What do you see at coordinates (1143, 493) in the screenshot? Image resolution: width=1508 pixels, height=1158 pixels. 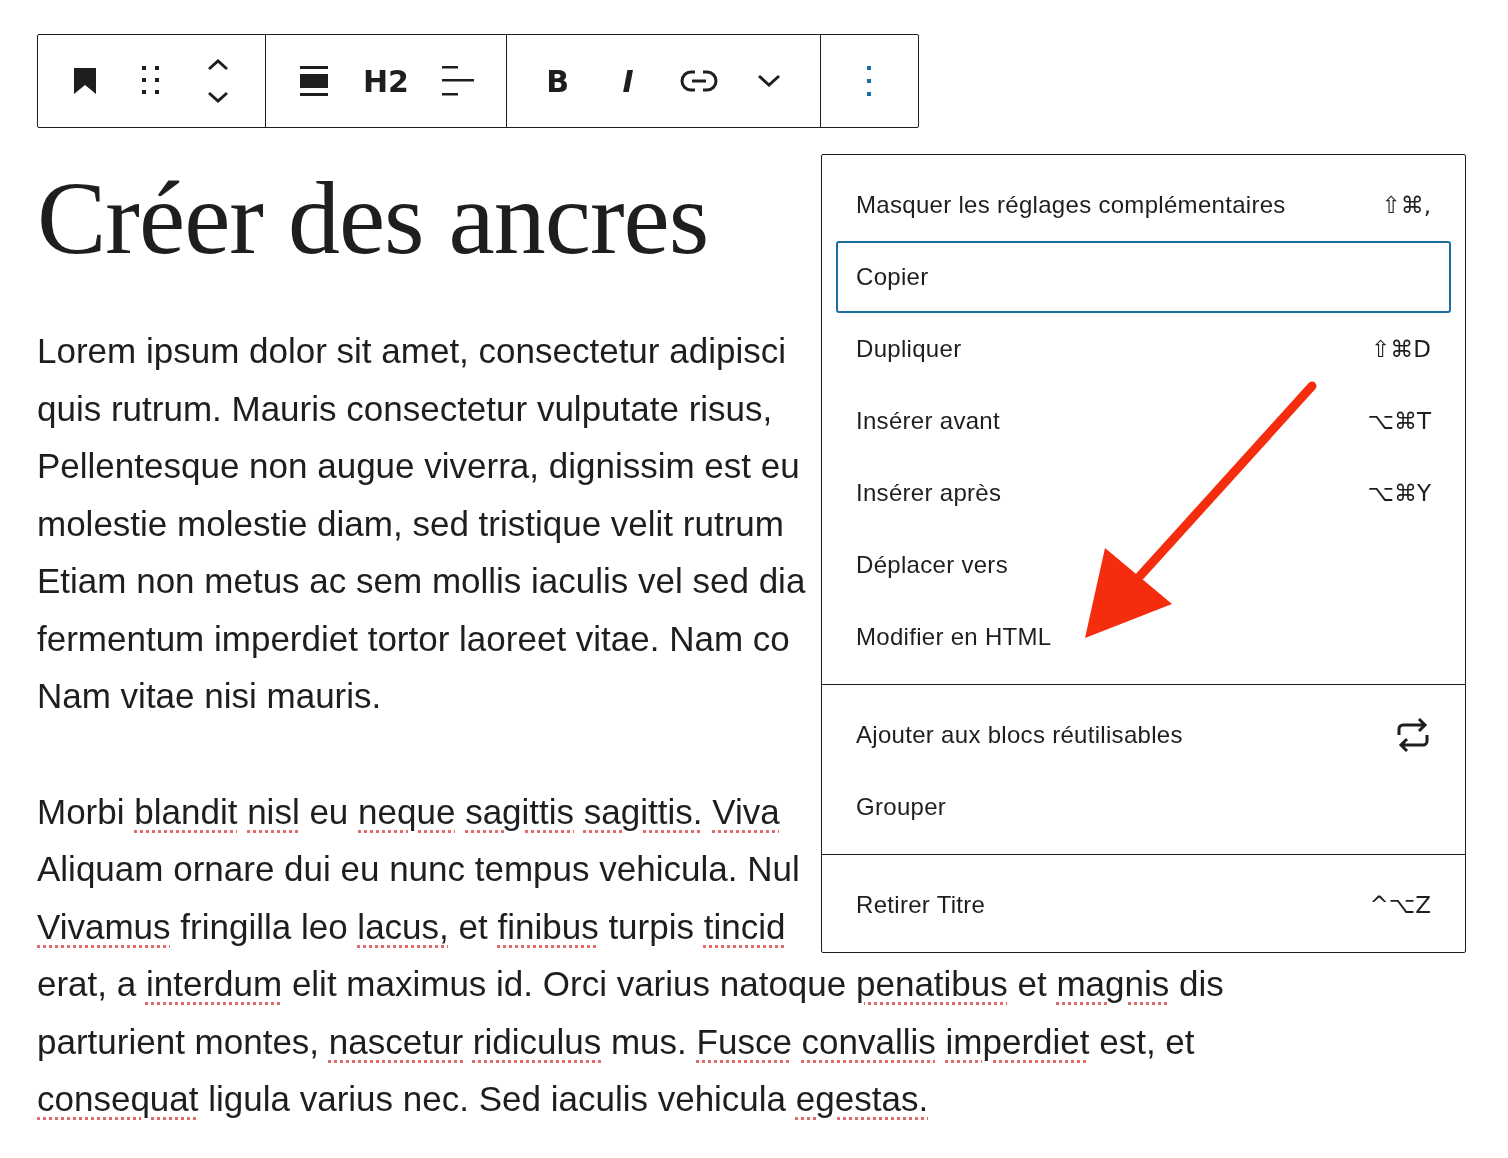 I see `menu-item: Insérer après ⌥⌘Y` at bounding box center [1143, 493].